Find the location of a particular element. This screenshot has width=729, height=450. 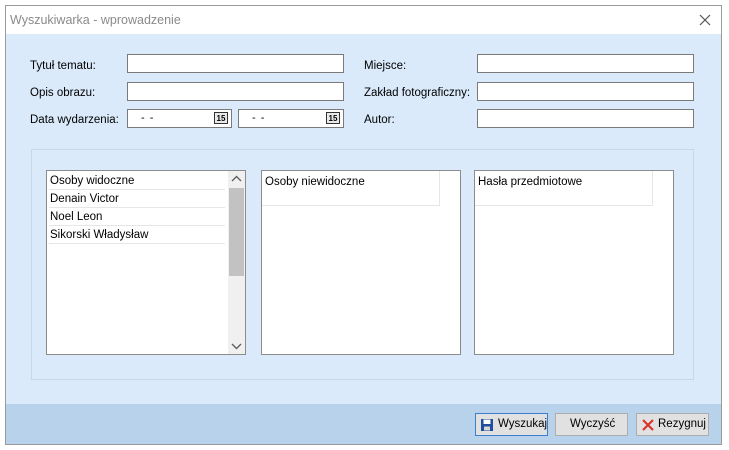

opis-label: Opis obrazu: is located at coordinates (63, 93).